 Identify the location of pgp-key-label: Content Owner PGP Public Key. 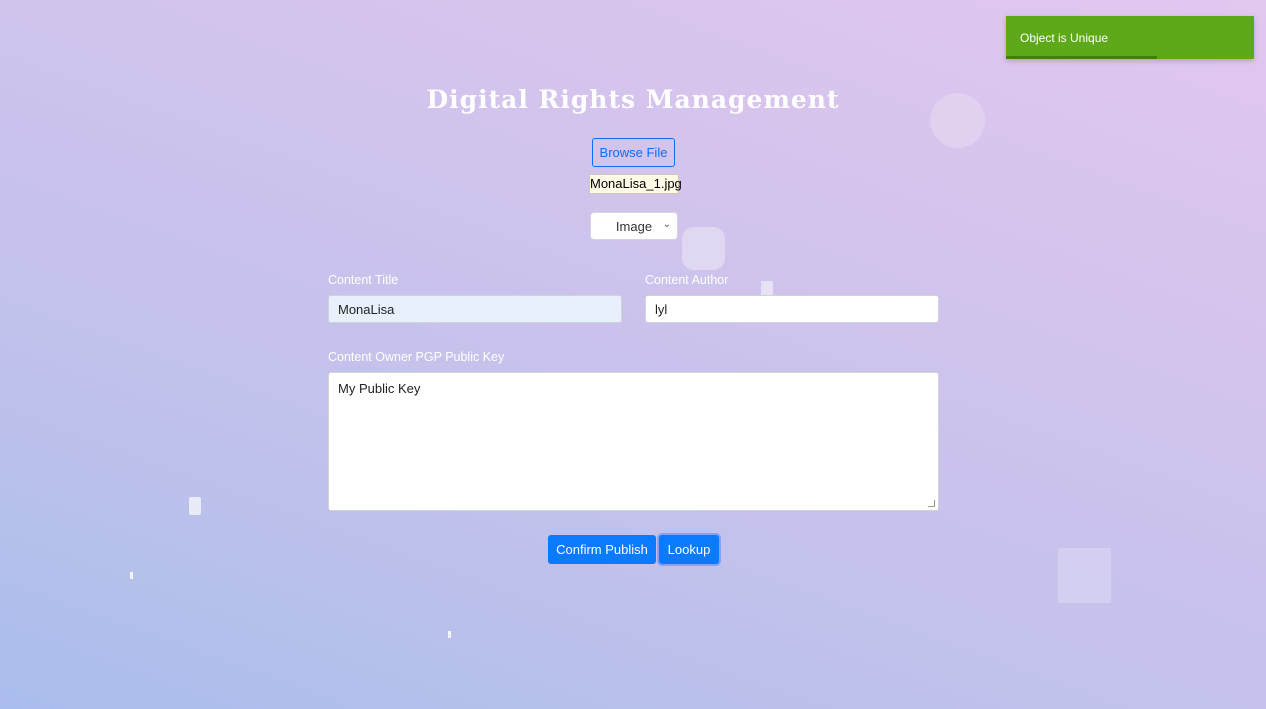
(416, 357).